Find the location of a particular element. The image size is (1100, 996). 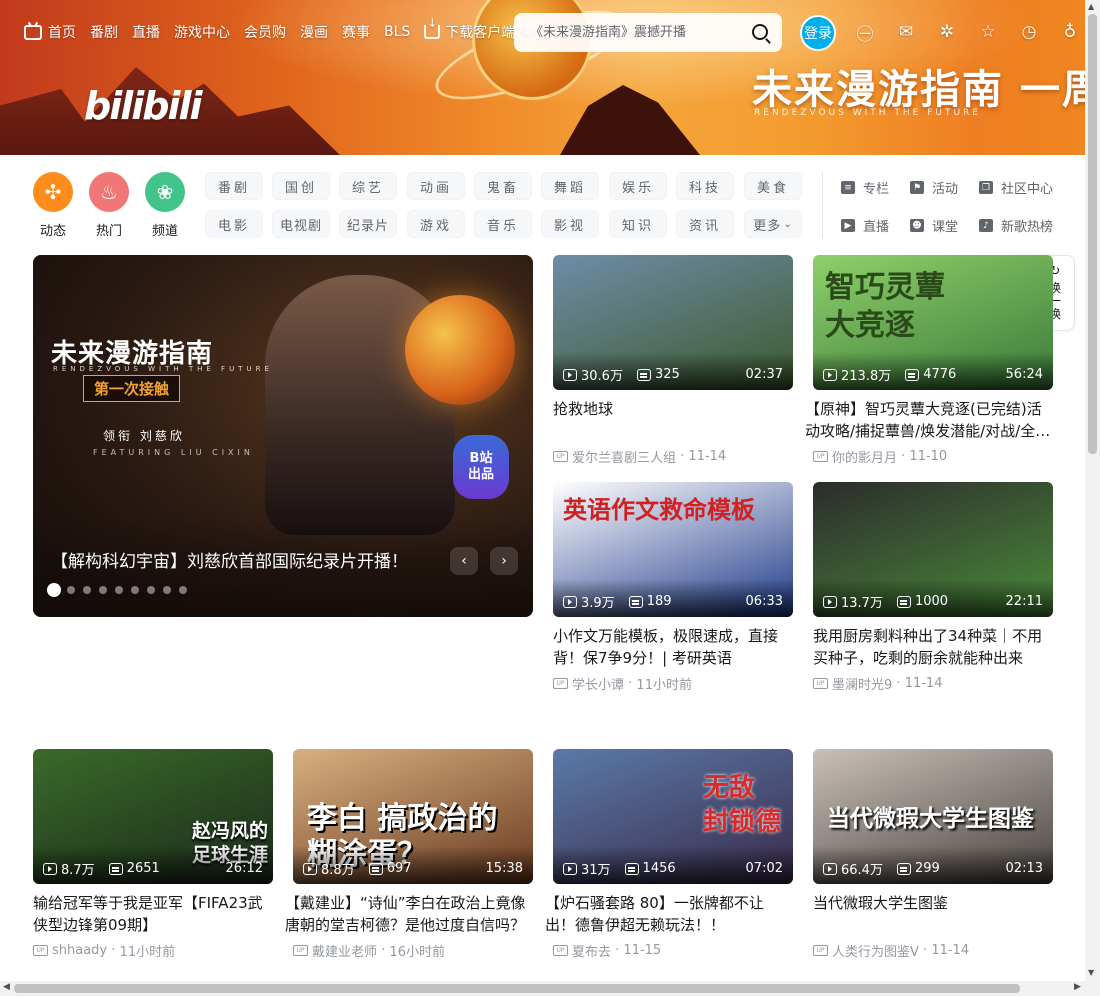

video-author: 你的影月月 is located at coordinates (864, 456).